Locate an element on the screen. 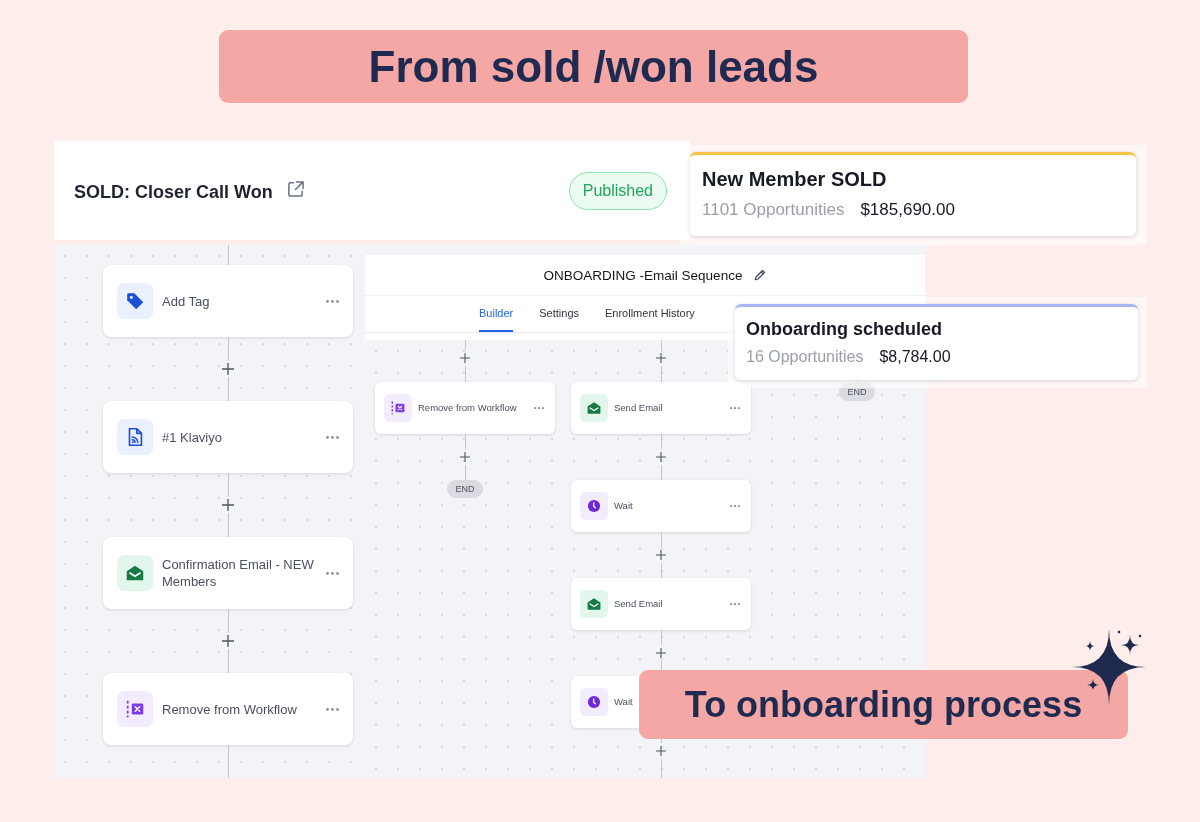  pencil-icon is located at coordinates (760, 275).